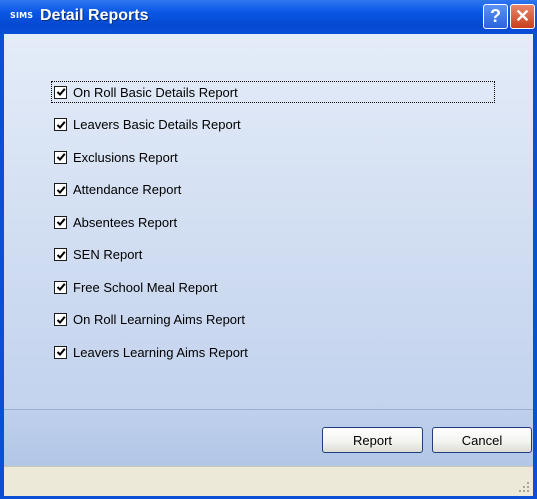 The width and height of the screenshot is (537, 499). I want to click on report-button: Report, so click(372, 440).